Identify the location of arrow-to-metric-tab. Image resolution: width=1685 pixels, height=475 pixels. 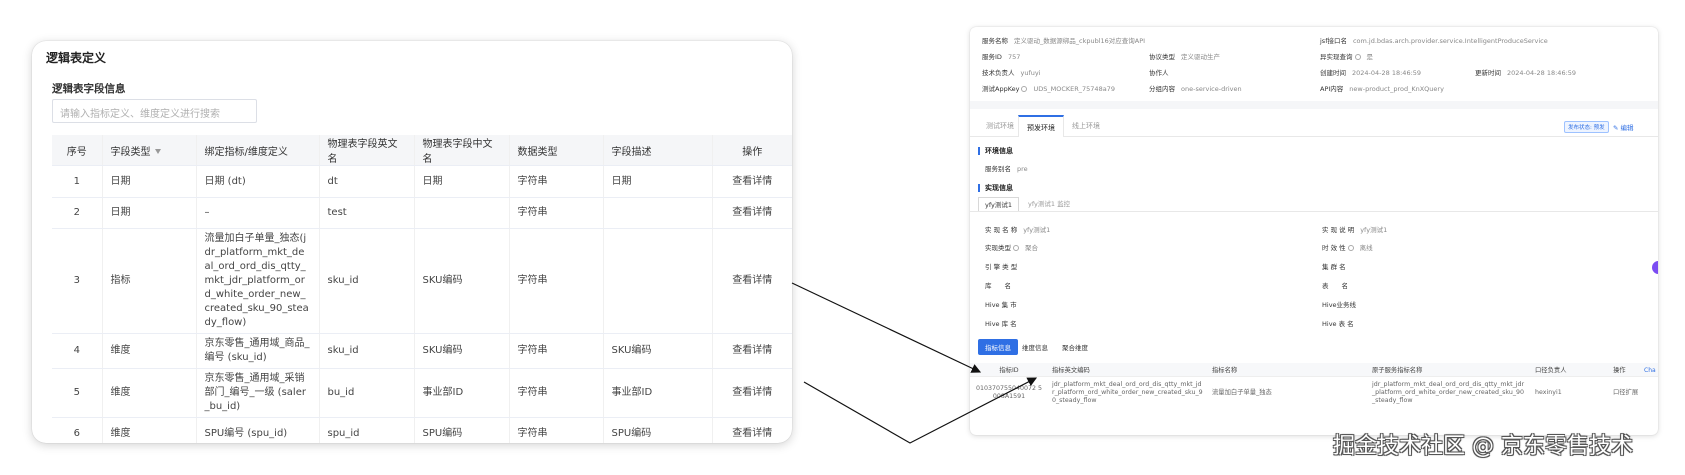
(886, 327).